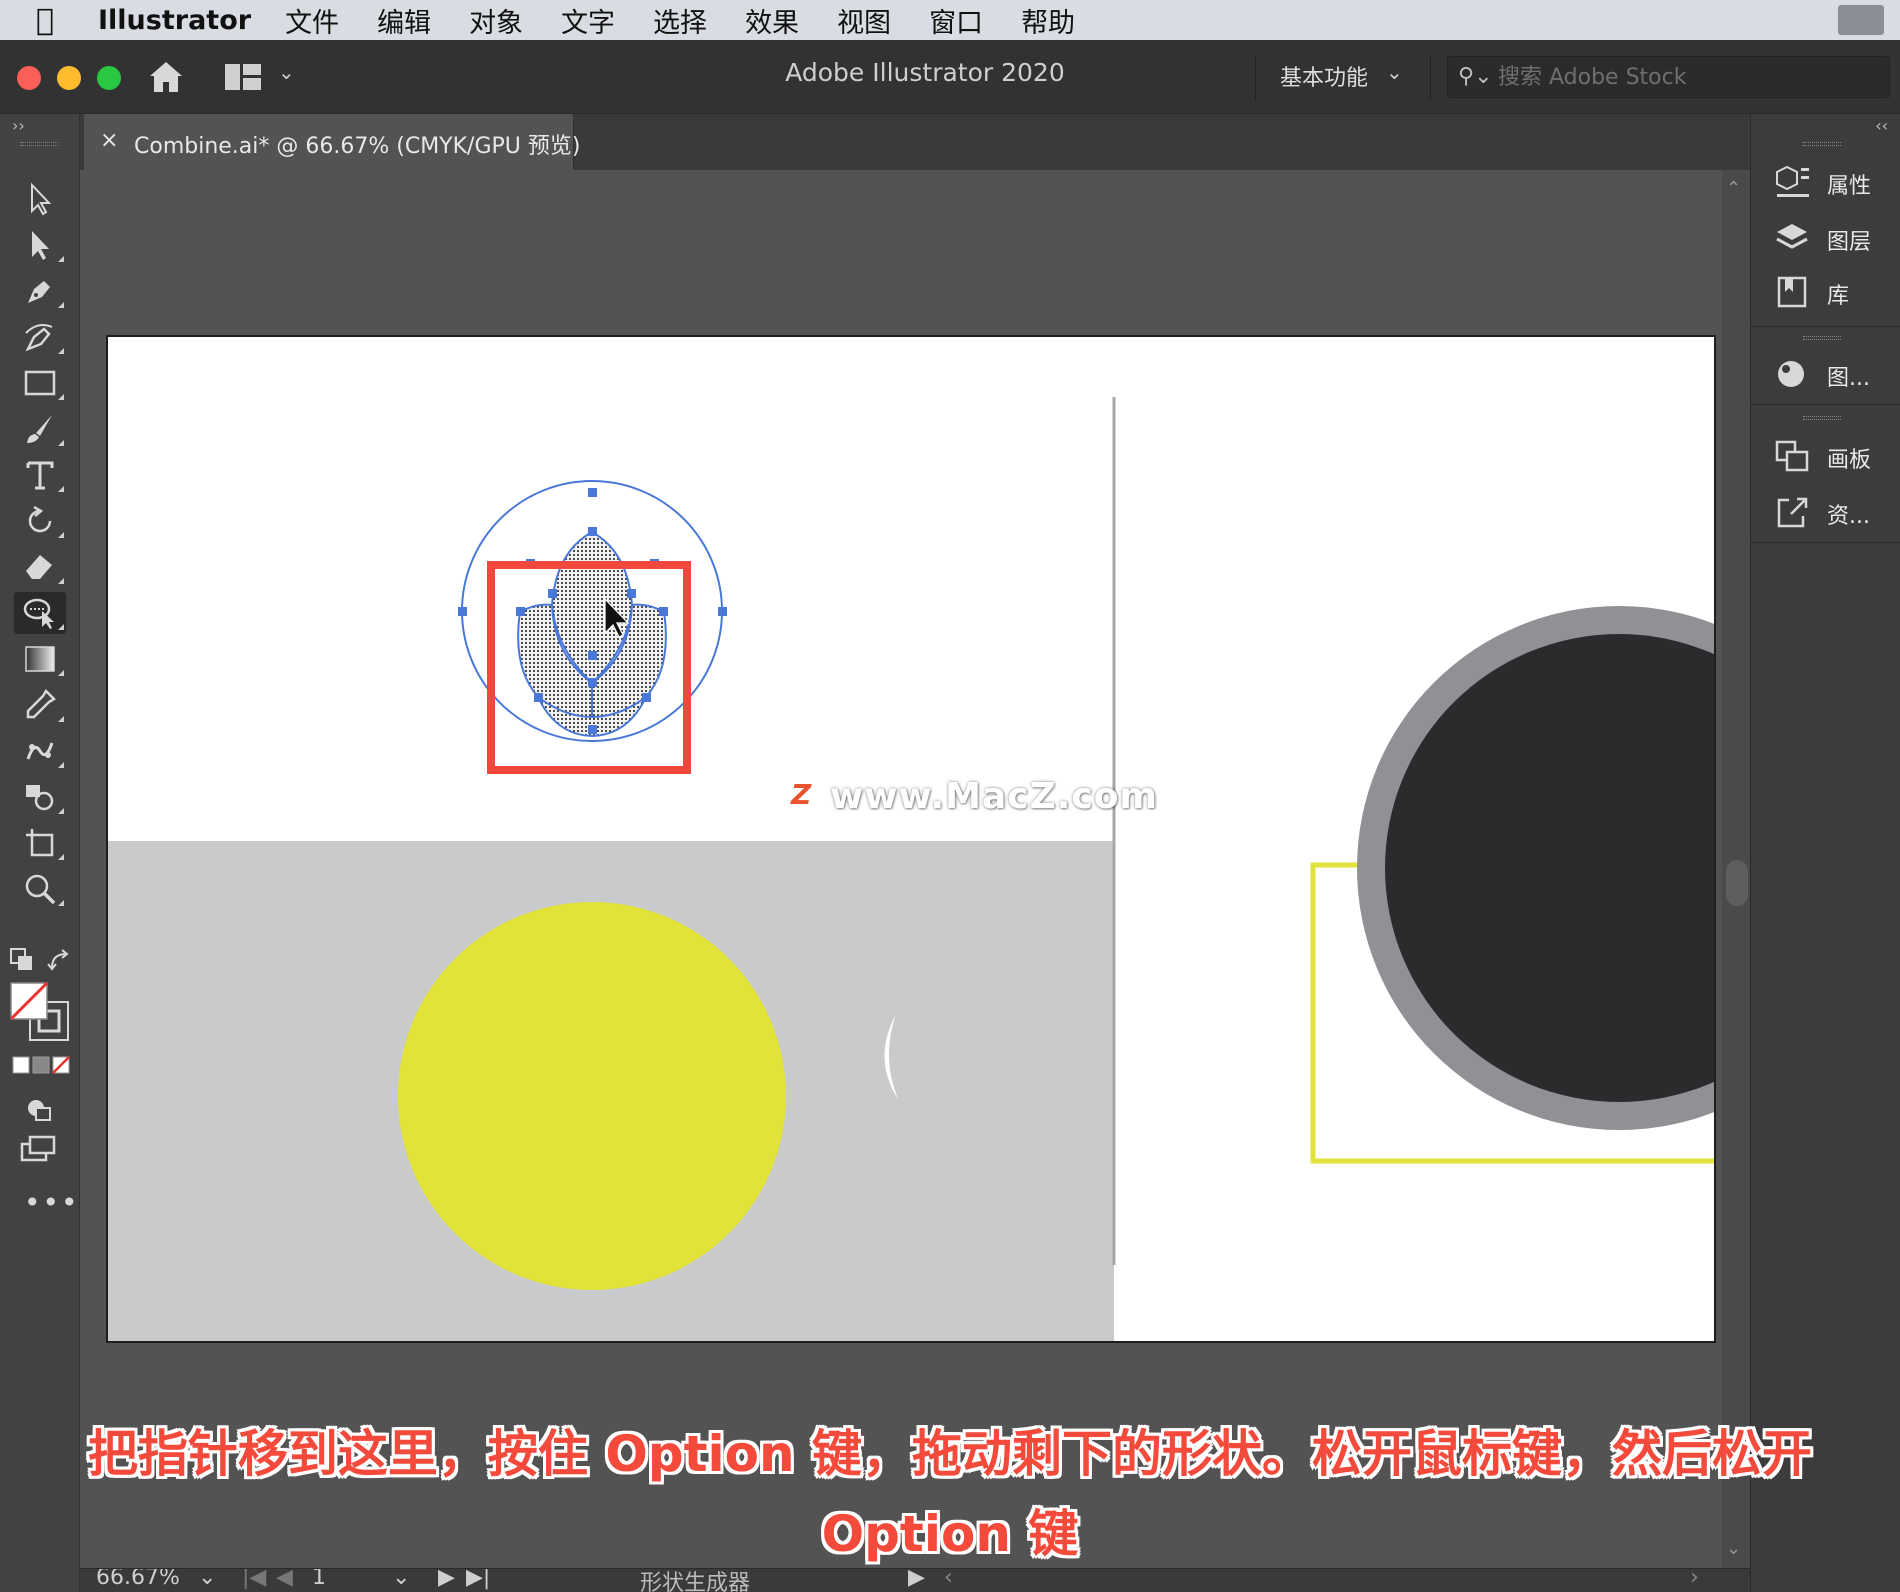 This screenshot has height=1592, width=1900. I want to click on rectangle-tool, so click(40, 383).